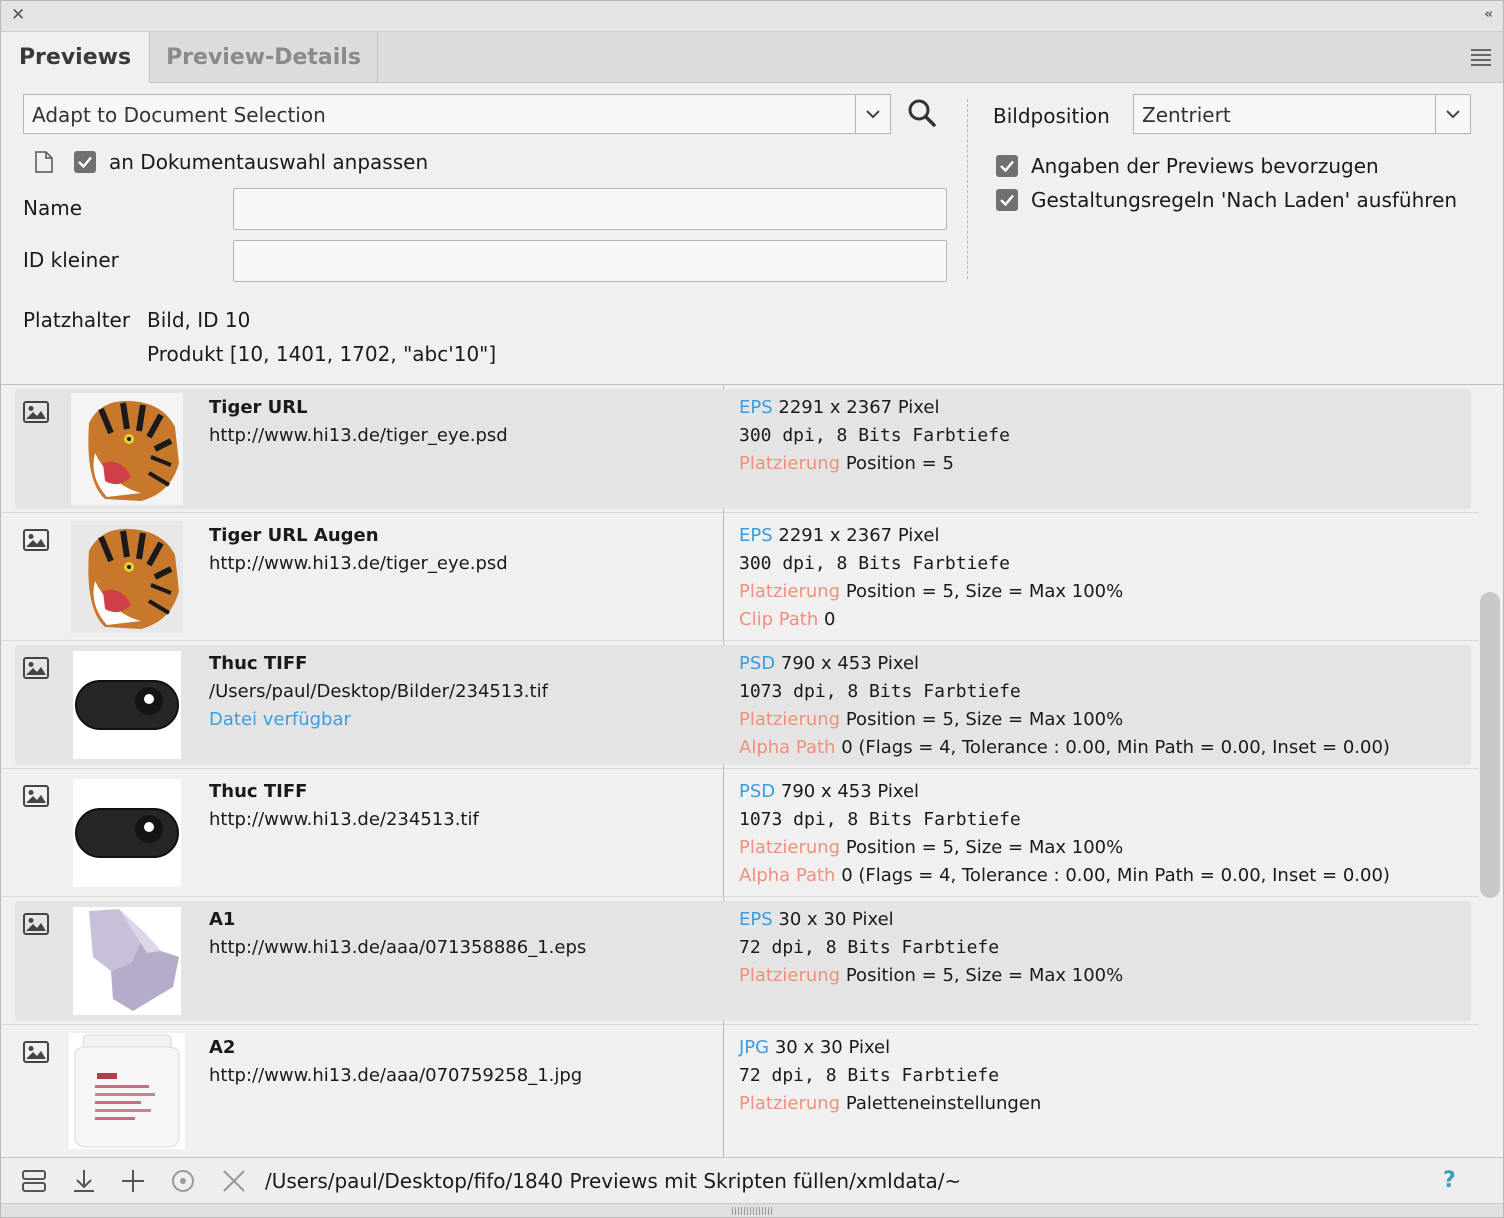 Image resolution: width=1504 pixels, height=1218 pixels. Describe the element at coordinates (1205, 166) in the screenshot. I see `prefer-preview-settings-label: Angaben der Previews bevorzugen` at that location.